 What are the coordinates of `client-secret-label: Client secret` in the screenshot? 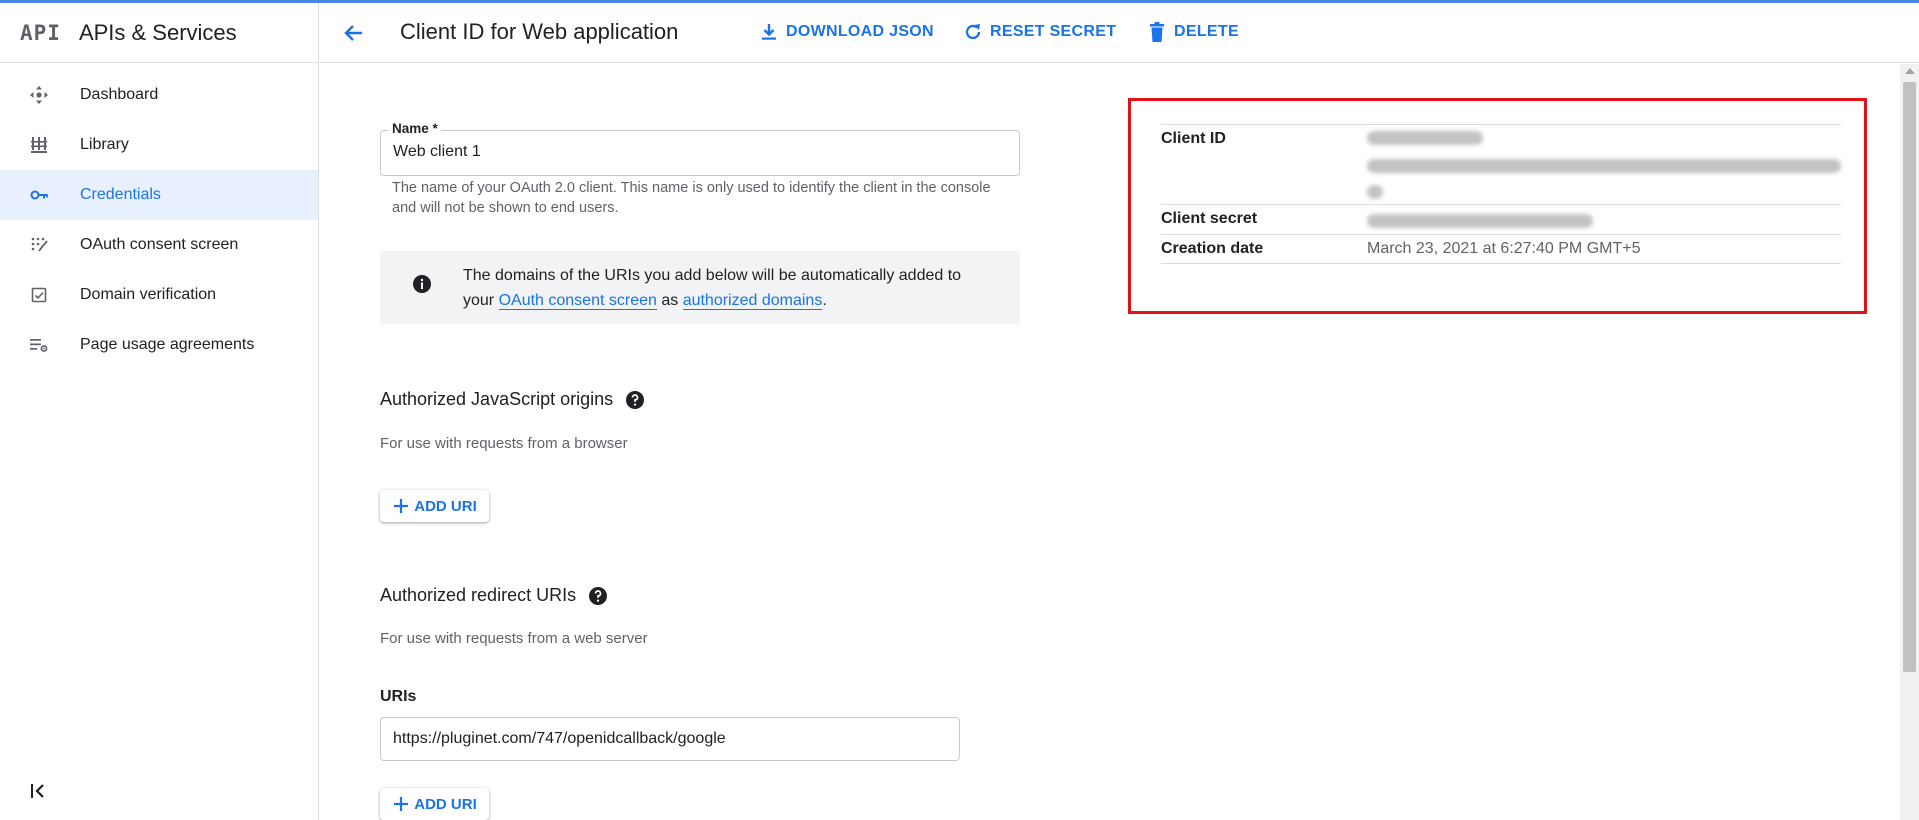 It's located at (1209, 218).